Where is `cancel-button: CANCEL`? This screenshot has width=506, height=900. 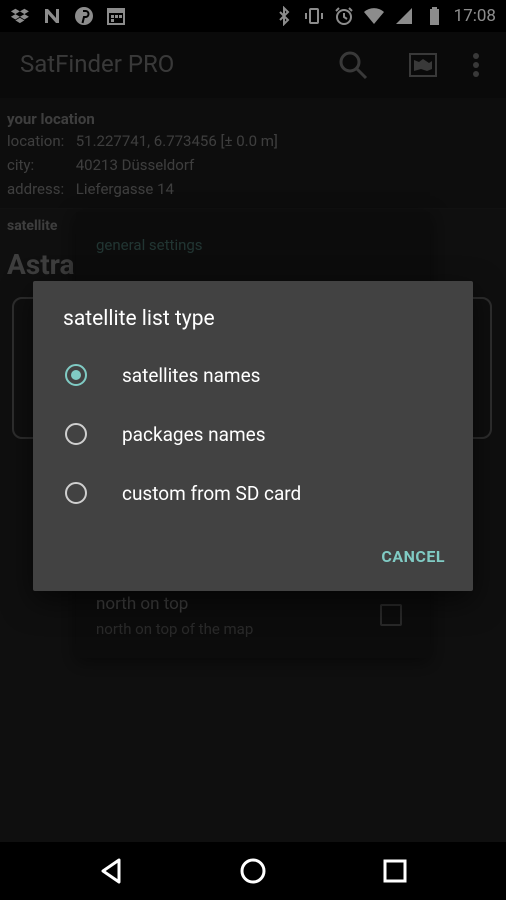
cancel-button: CANCEL is located at coordinates (413, 556).